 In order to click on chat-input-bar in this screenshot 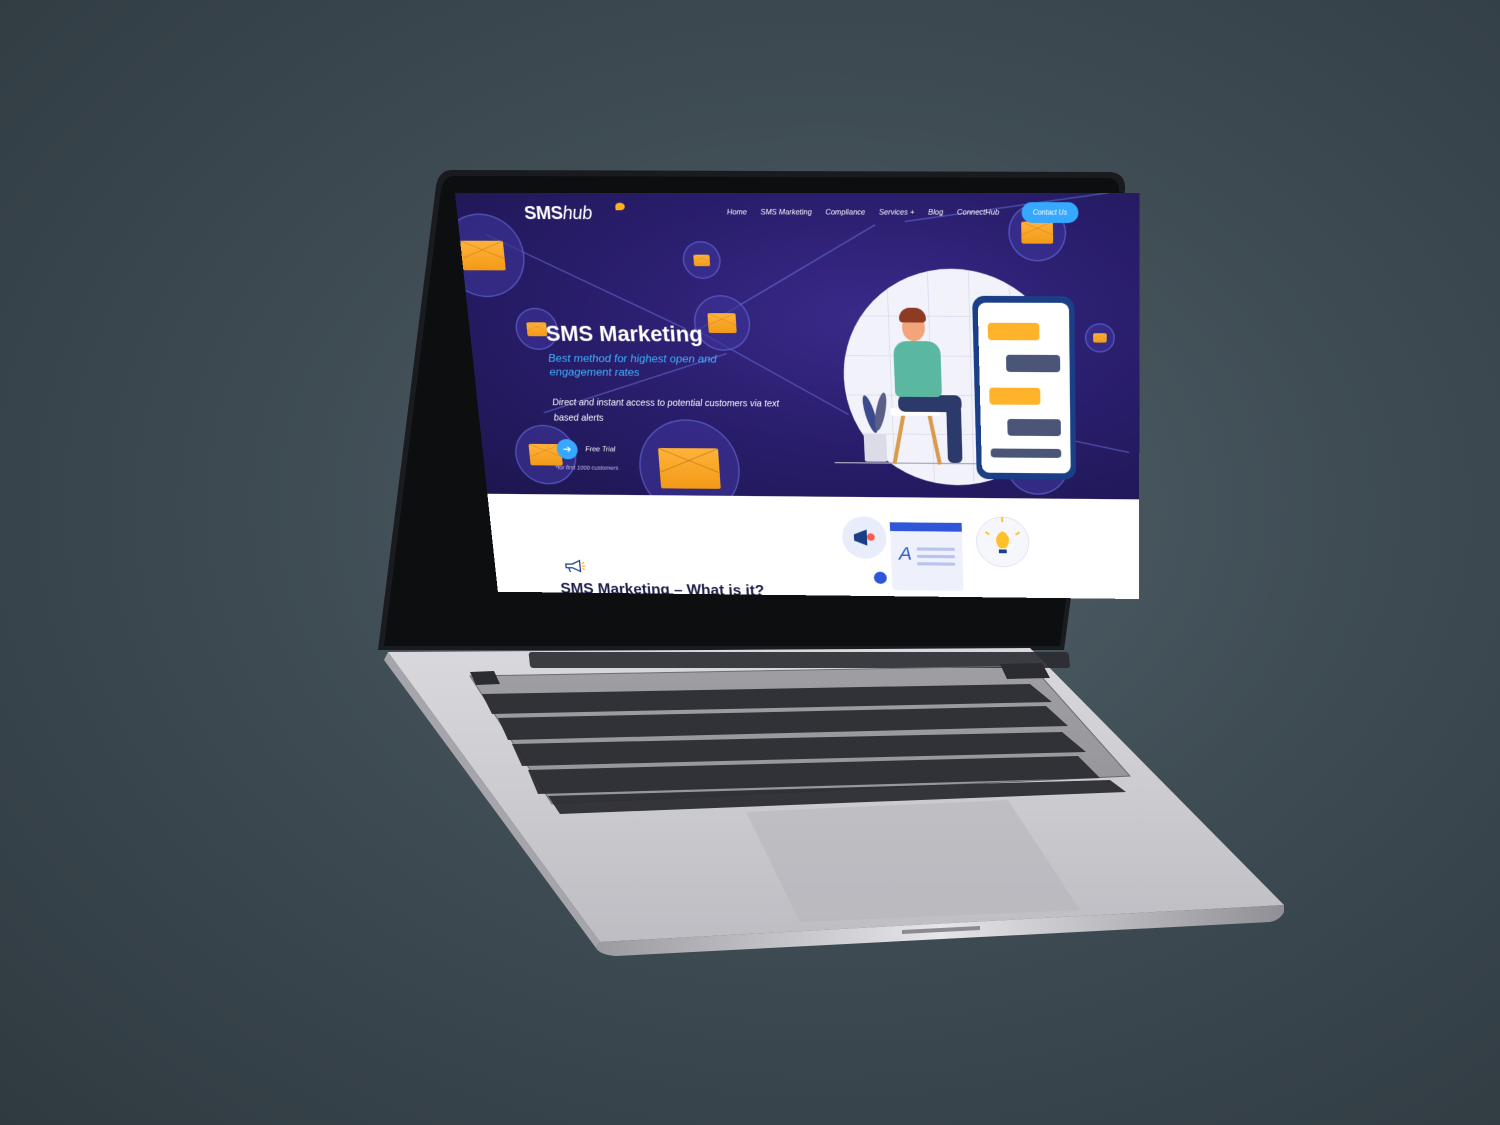, I will do `click(1026, 453)`.